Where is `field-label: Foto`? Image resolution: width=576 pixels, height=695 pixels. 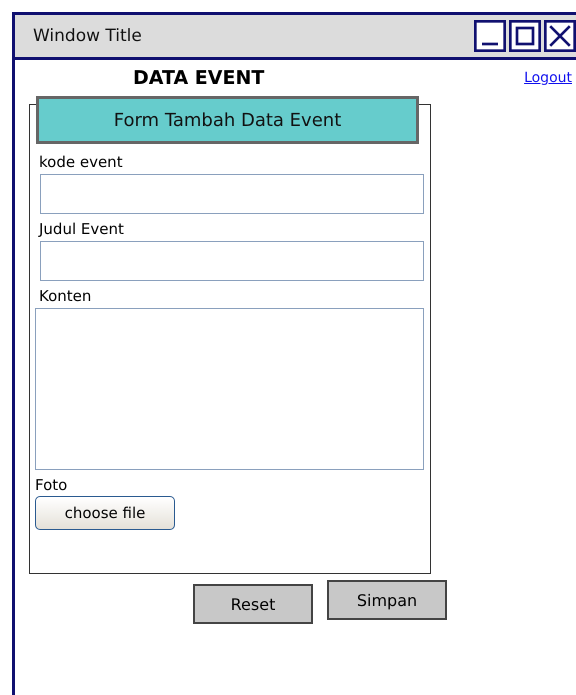
field-label: Foto is located at coordinates (51, 485).